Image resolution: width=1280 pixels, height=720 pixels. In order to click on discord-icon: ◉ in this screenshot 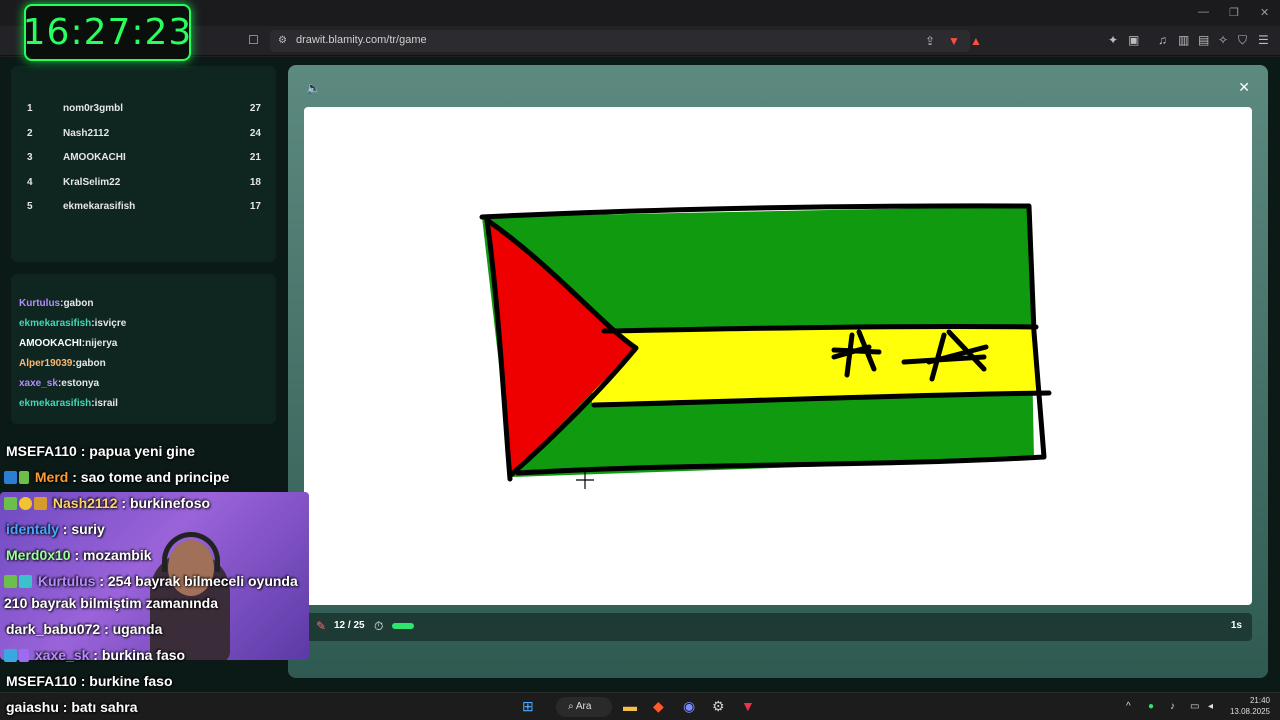, I will do `click(689, 706)`.